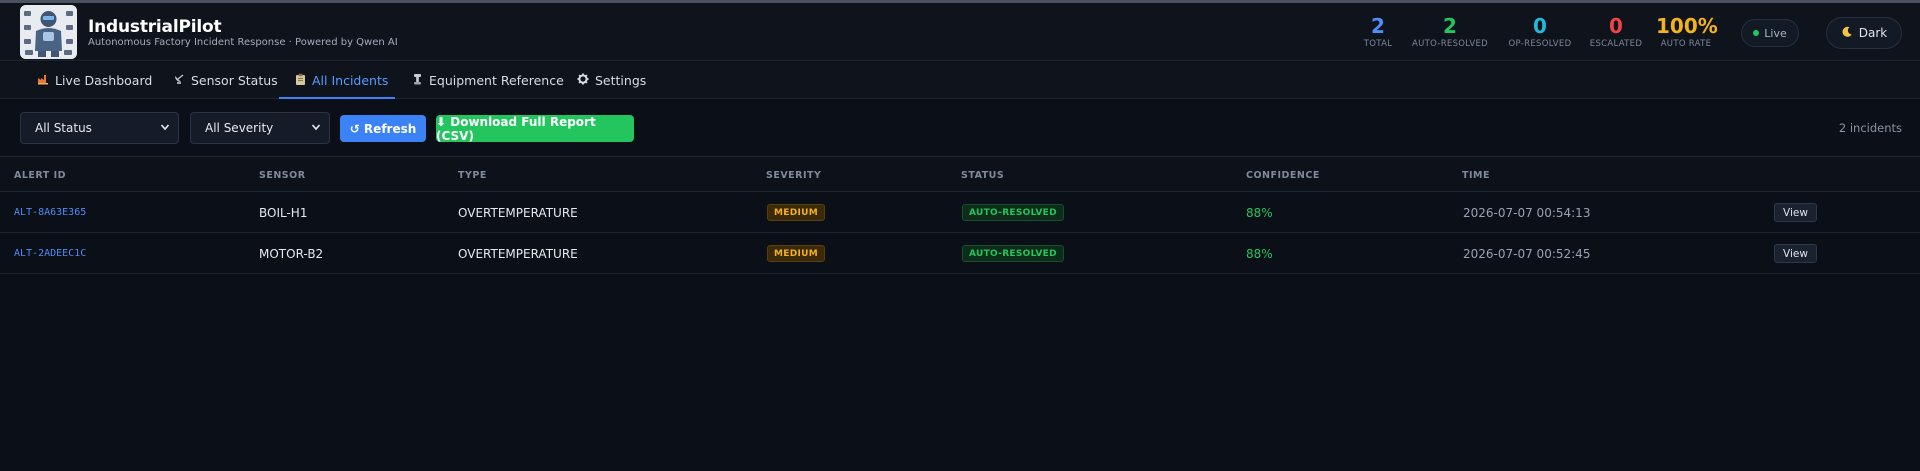 The height and width of the screenshot is (471, 1920). What do you see at coordinates (472, 175) in the screenshot?
I see `column-header-type: TYPE` at bounding box center [472, 175].